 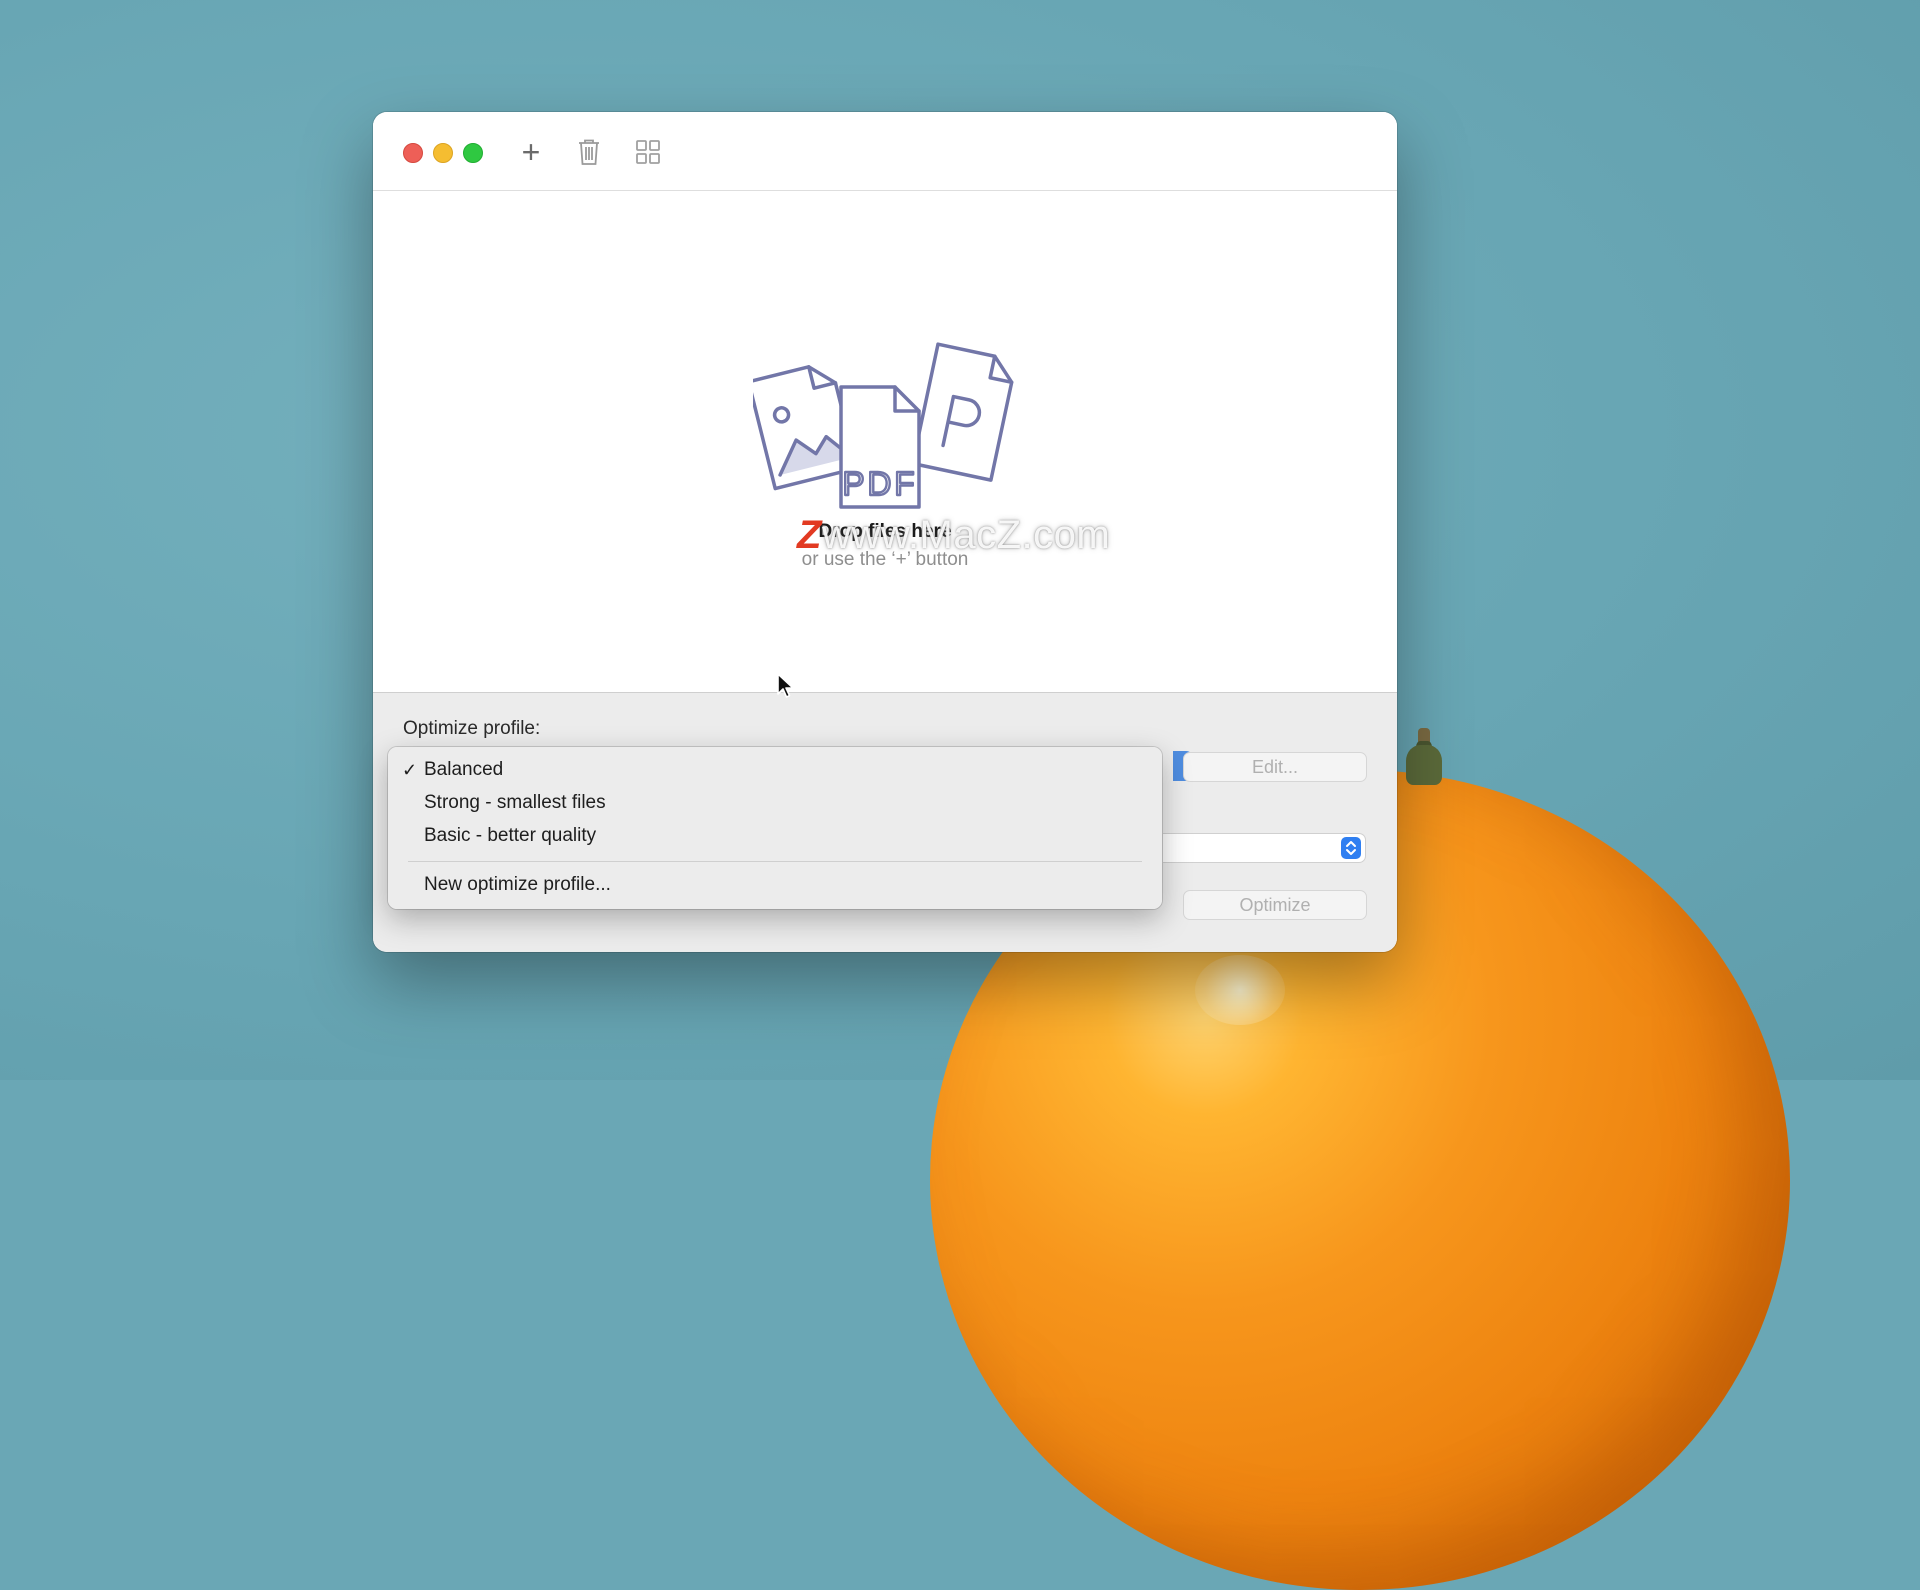 I want to click on watermark-logo: Z, so click(x=809, y=535).